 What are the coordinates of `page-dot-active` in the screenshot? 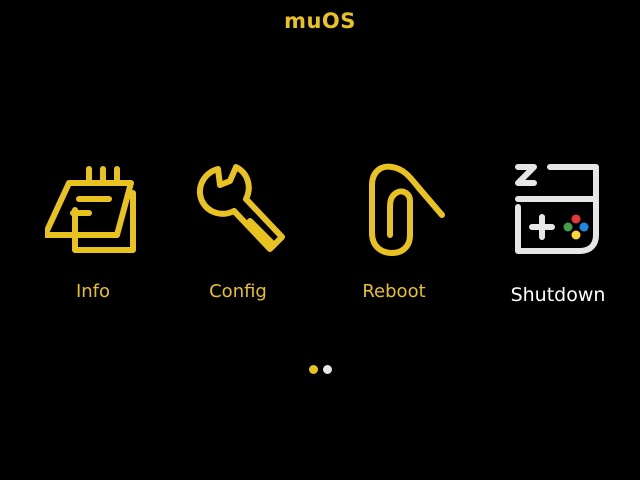 It's located at (313, 369).